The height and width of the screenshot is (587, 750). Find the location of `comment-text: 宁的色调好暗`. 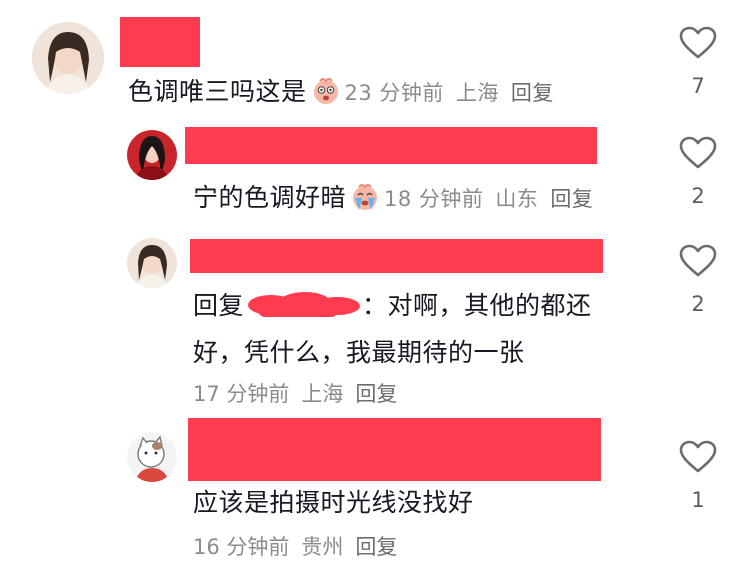

comment-text: 宁的色调好暗 is located at coordinates (270, 197).